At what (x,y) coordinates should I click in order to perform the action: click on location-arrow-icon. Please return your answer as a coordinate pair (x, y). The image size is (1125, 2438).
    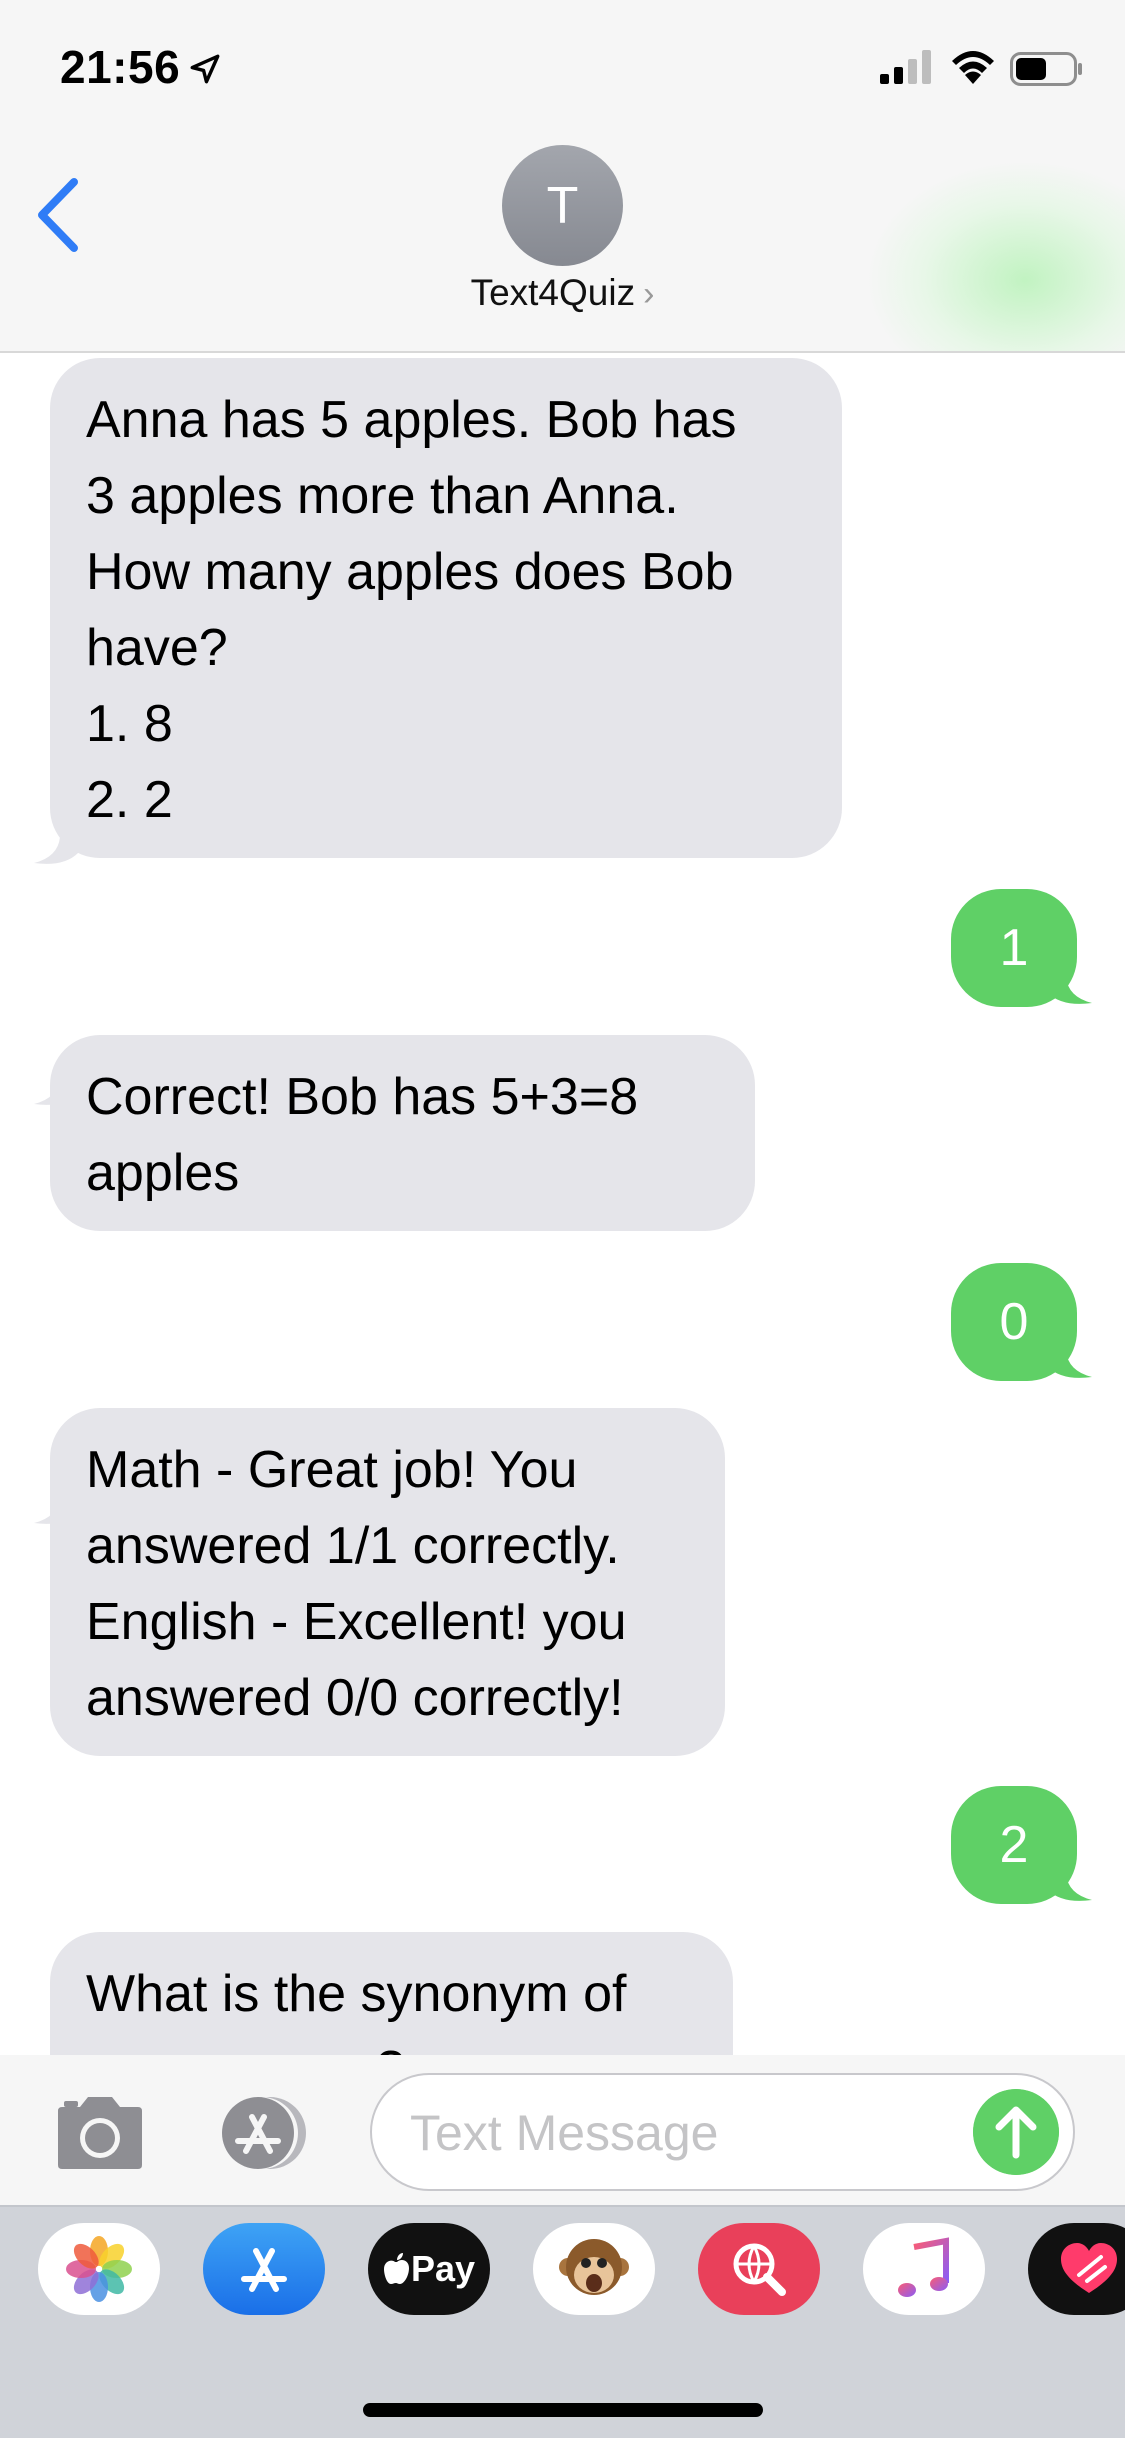
    Looking at the image, I should click on (205, 69).